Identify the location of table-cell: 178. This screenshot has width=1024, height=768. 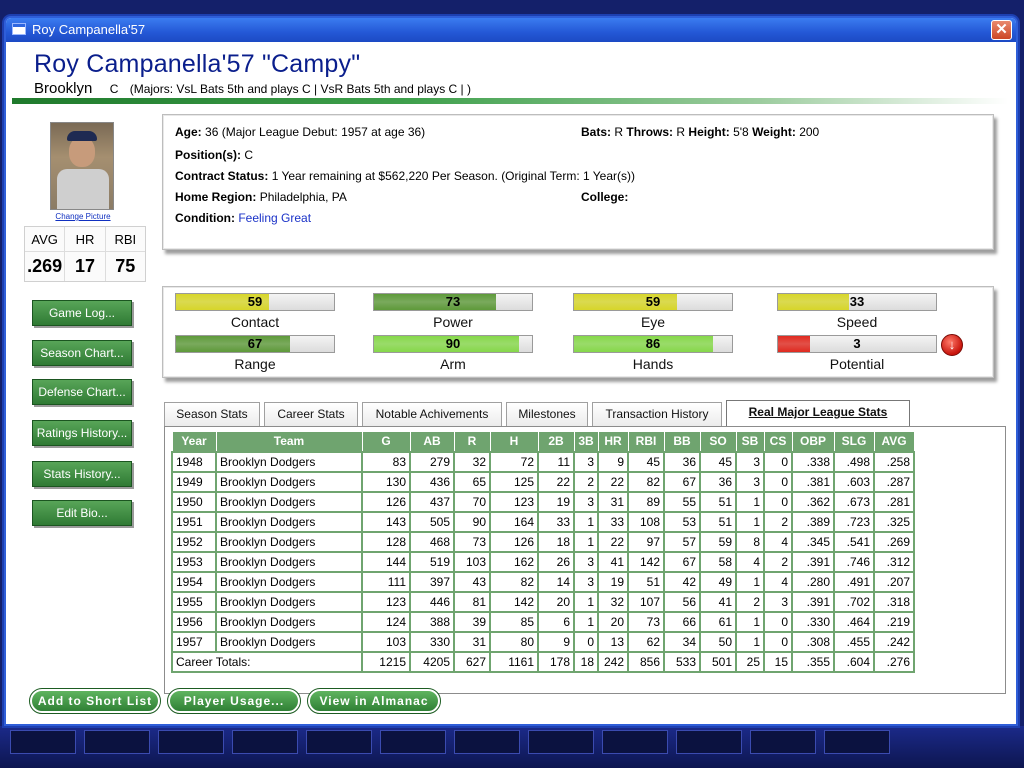
(556, 661).